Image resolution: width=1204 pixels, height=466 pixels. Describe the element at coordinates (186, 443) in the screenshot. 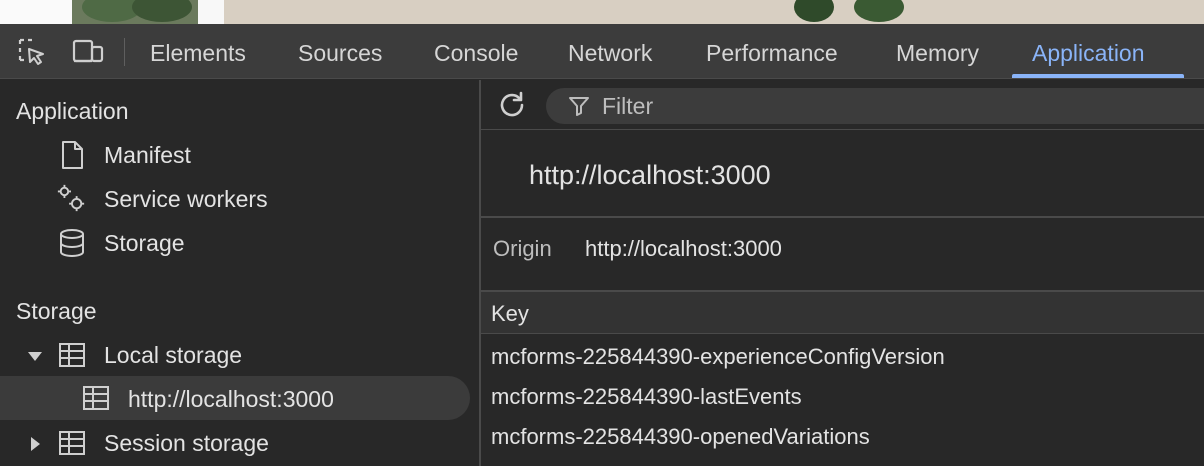

I see `sidebar-item-session-storage: Session storage` at that location.